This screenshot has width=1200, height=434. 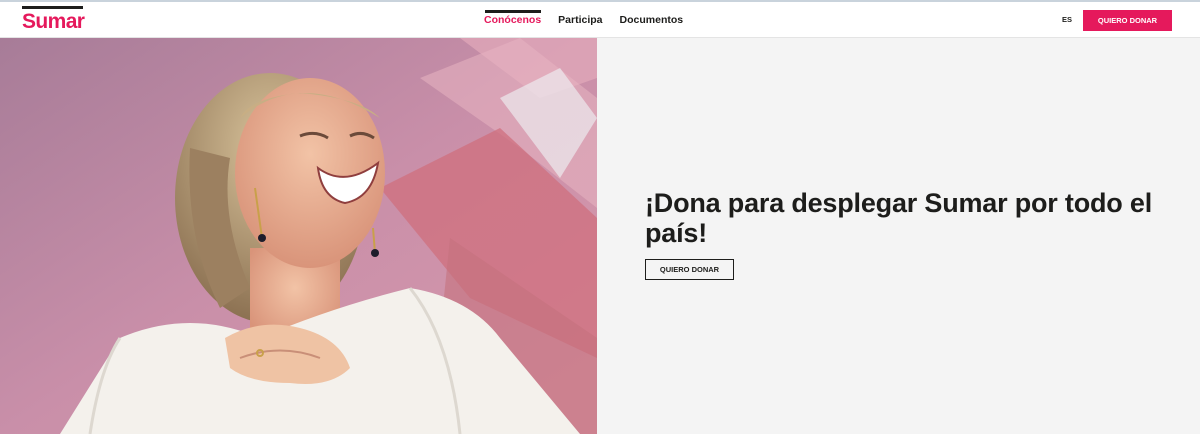 I want to click on donate-button-header: QUIERO DONAR, so click(x=1127, y=20).